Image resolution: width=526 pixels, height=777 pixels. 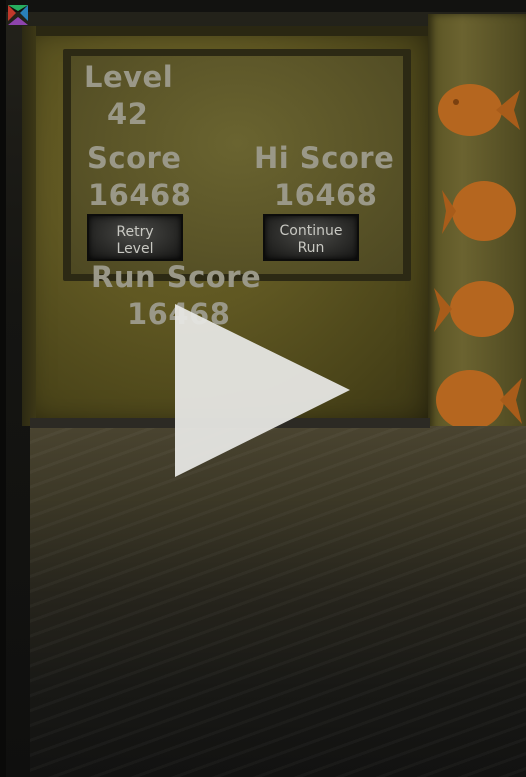 I want to click on fish-shelf, so click(x=477, y=224).